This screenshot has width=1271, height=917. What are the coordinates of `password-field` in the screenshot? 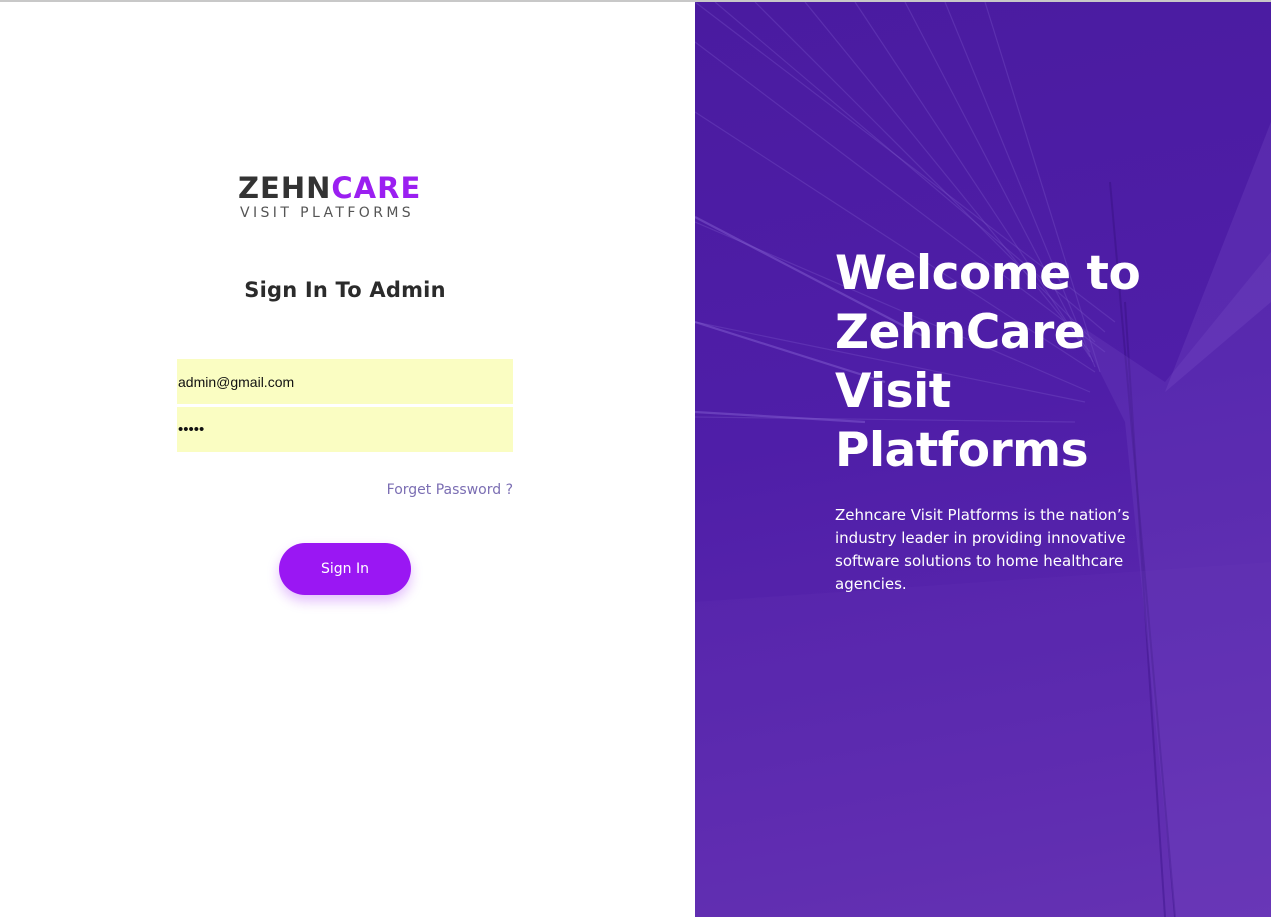 It's located at (345, 429).